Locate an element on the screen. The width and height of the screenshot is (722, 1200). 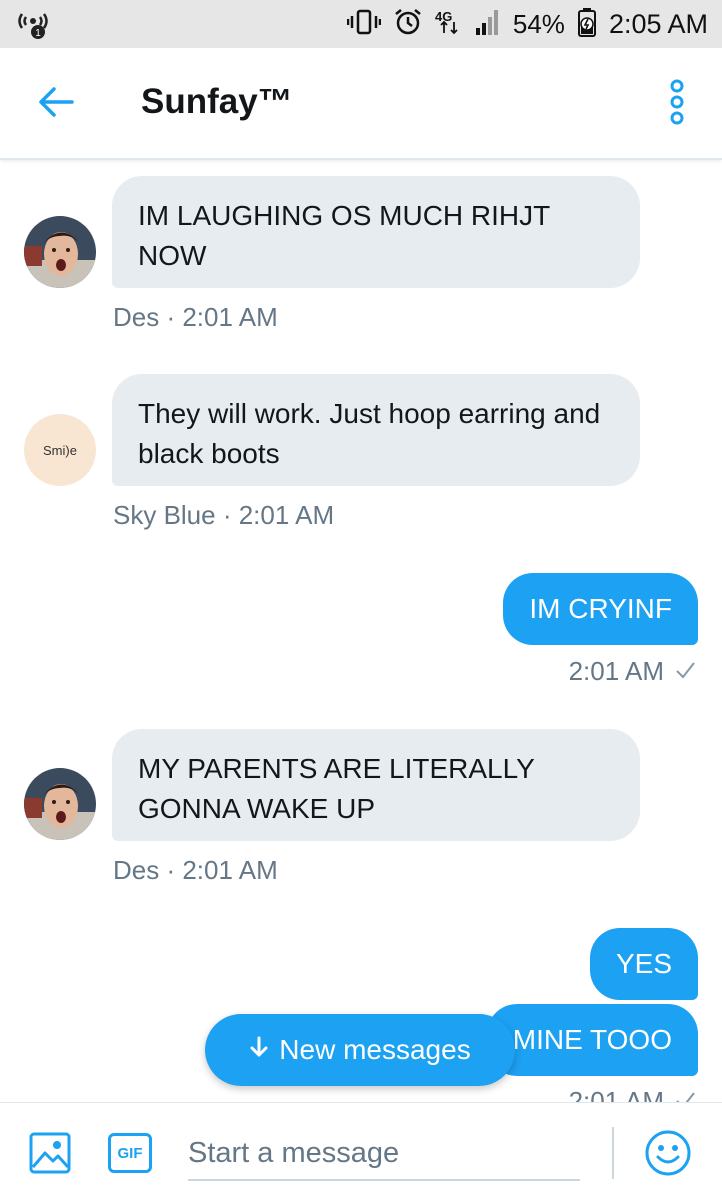
message-text: IM CRYINF is located at coordinates (600, 608).